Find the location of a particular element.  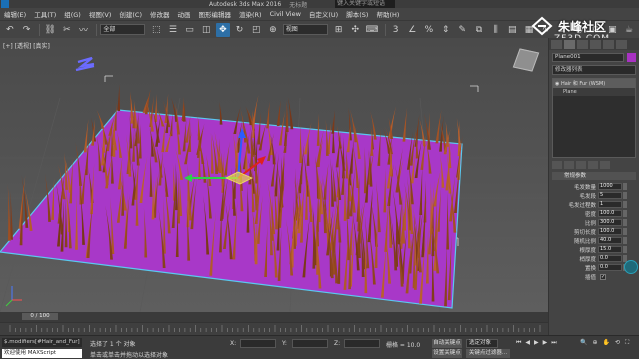

app-logo-icon is located at coordinates (5, 4).